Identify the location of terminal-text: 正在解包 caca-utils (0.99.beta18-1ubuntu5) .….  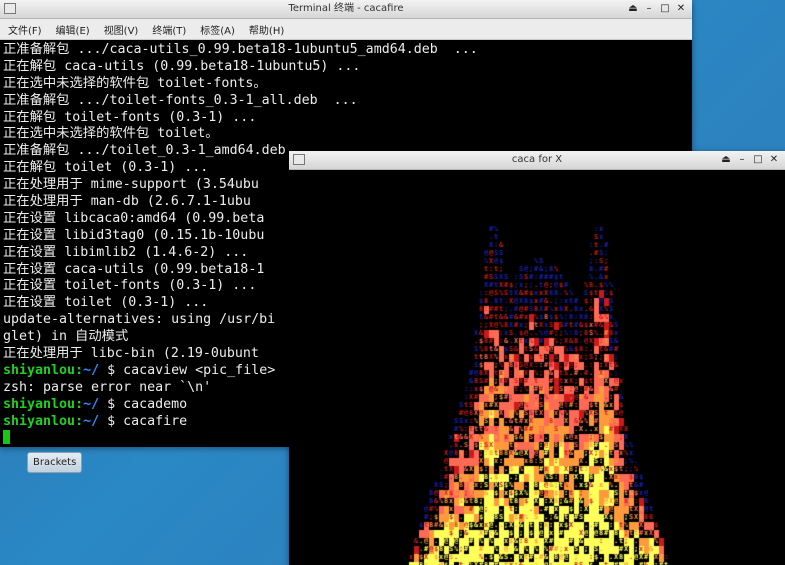
(182, 66).